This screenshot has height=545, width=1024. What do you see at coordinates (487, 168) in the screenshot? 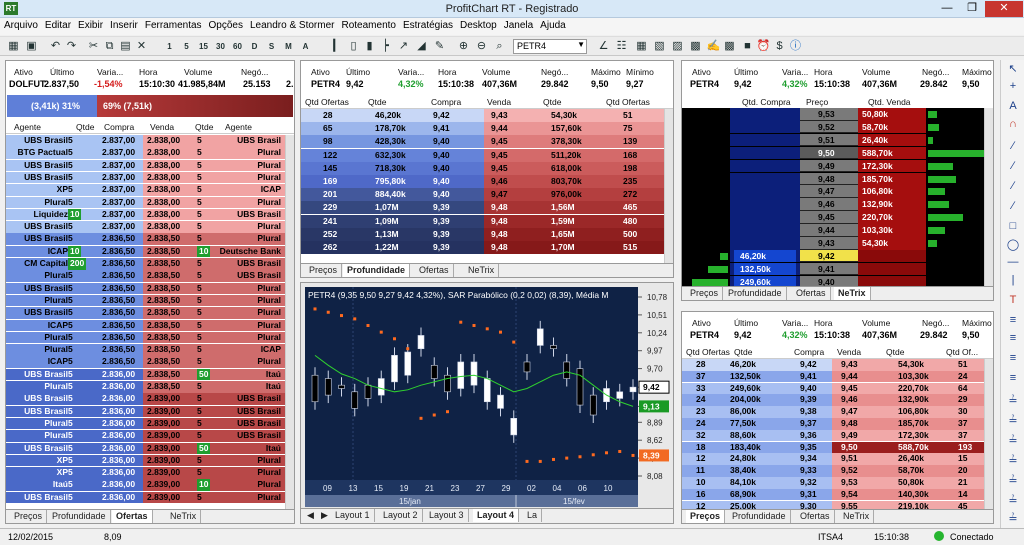
I see `table-row: 145 718,30k 9,40 9,45 618,00k 198` at bounding box center [487, 168].